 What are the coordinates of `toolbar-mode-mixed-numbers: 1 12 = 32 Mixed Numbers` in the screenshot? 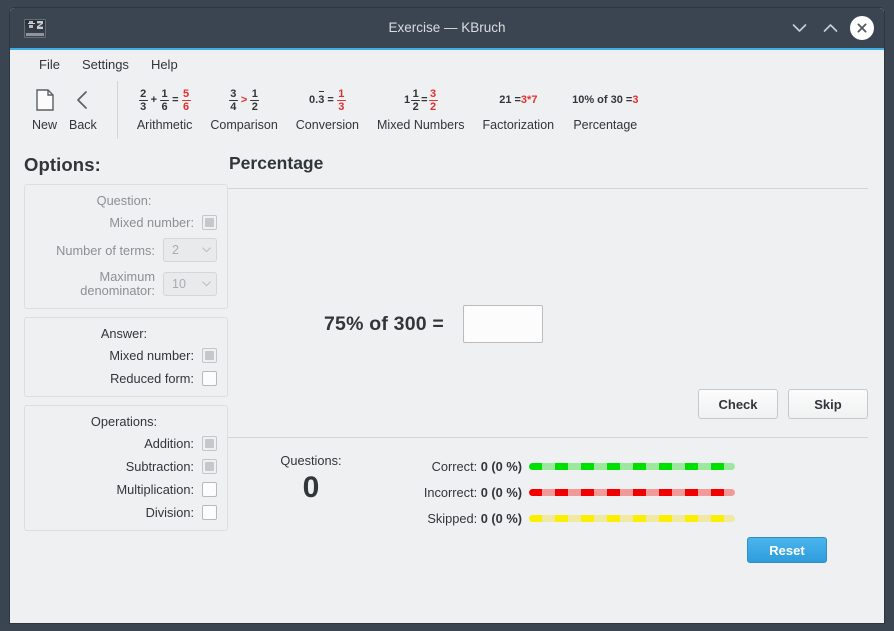 It's located at (421, 107).